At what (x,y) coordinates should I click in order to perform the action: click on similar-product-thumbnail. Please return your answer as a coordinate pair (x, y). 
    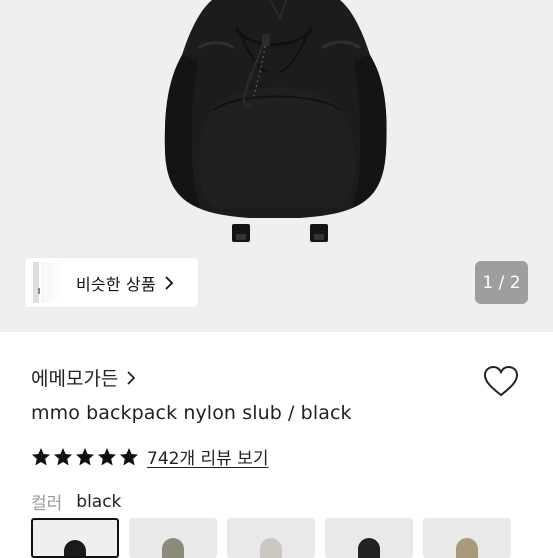
    Looking at the image, I should click on (47, 282).